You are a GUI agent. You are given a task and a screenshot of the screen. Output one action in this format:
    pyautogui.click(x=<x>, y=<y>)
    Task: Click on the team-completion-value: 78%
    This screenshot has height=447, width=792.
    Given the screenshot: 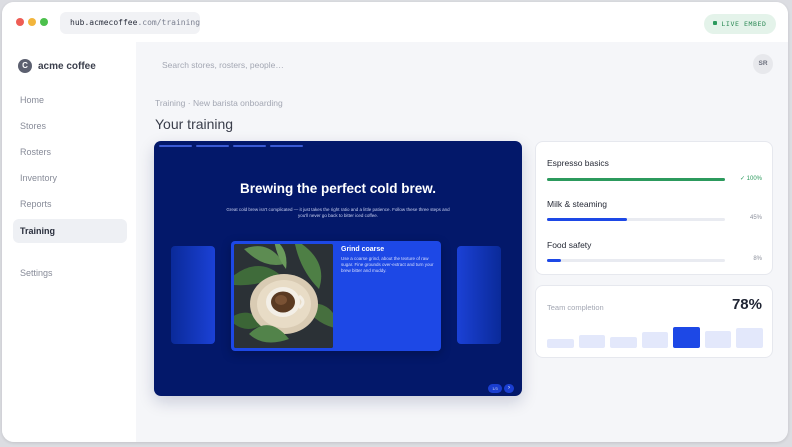 What is the action you would take?
    pyautogui.click(x=746, y=304)
    